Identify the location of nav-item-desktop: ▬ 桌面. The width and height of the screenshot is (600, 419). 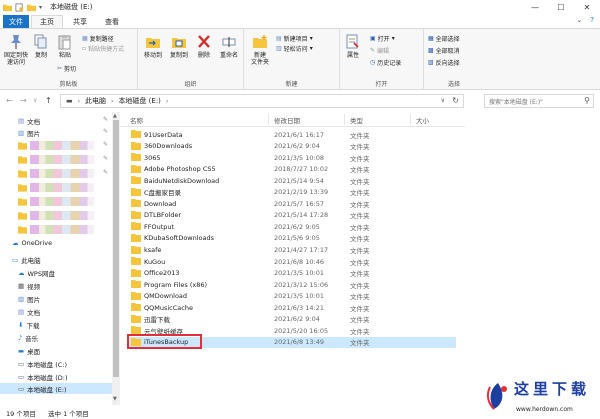
(29, 350).